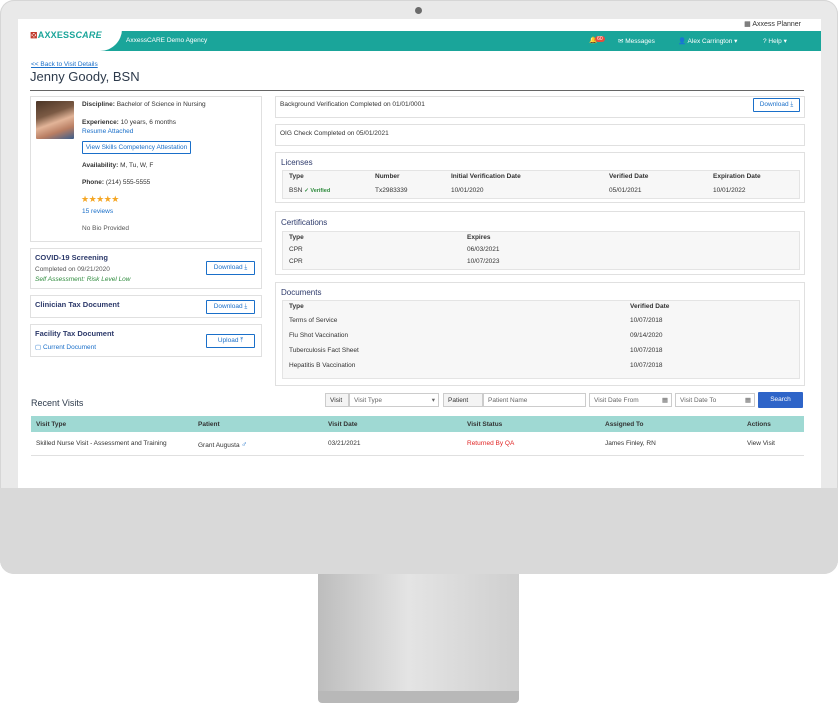 Image resolution: width=838 pixels, height=705 pixels. I want to click on patient-filter-label: Patient, so click(463, 400).